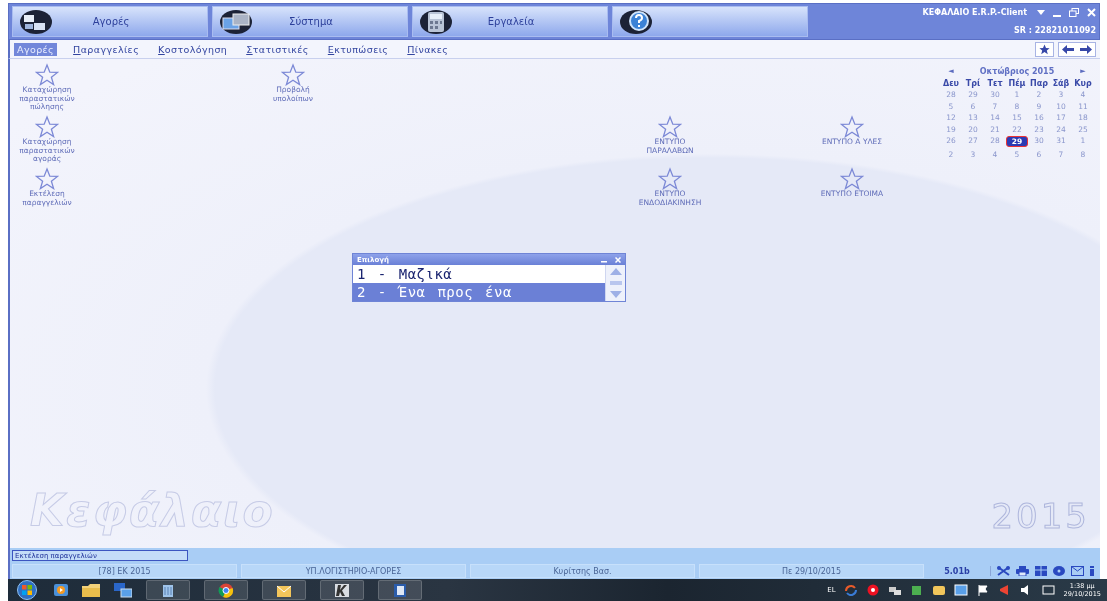  What do you see at coordinates (277, 49) in the screenshot?
I see `menu-item: Στατιστικές` at bounding box center [277, 49].